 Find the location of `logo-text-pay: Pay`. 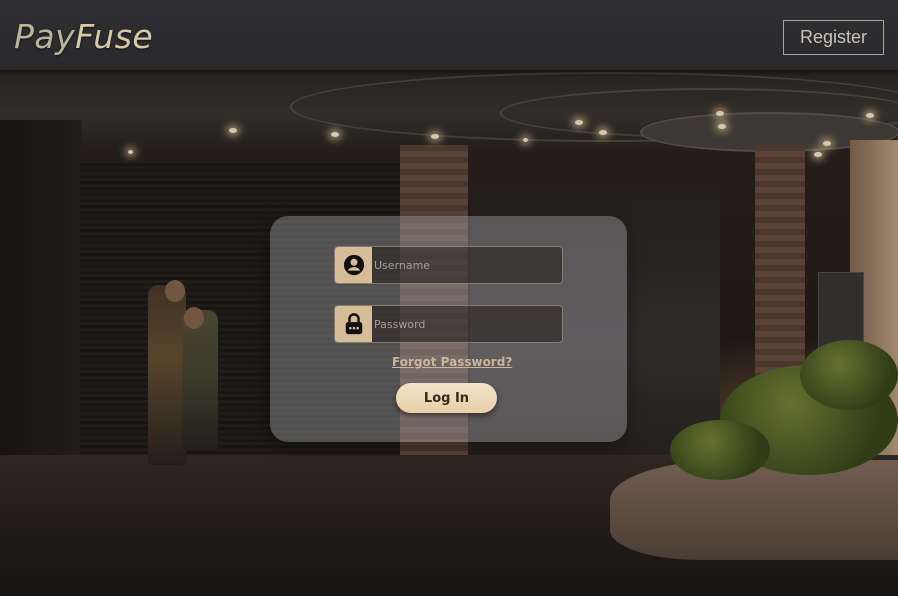

logo-text-pay: Pay is located at coordinates (45, 36).